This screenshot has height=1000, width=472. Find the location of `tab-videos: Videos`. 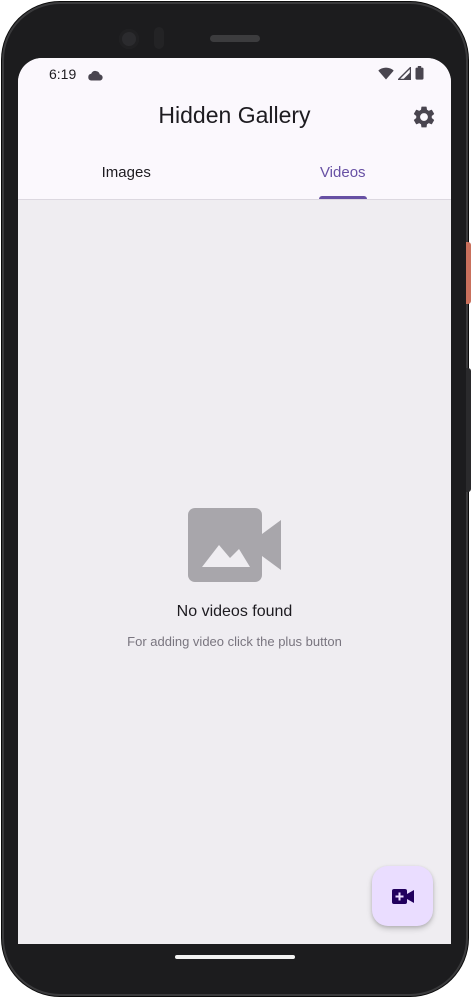

tab-videos: Videos is located at coordinates (343, 172).